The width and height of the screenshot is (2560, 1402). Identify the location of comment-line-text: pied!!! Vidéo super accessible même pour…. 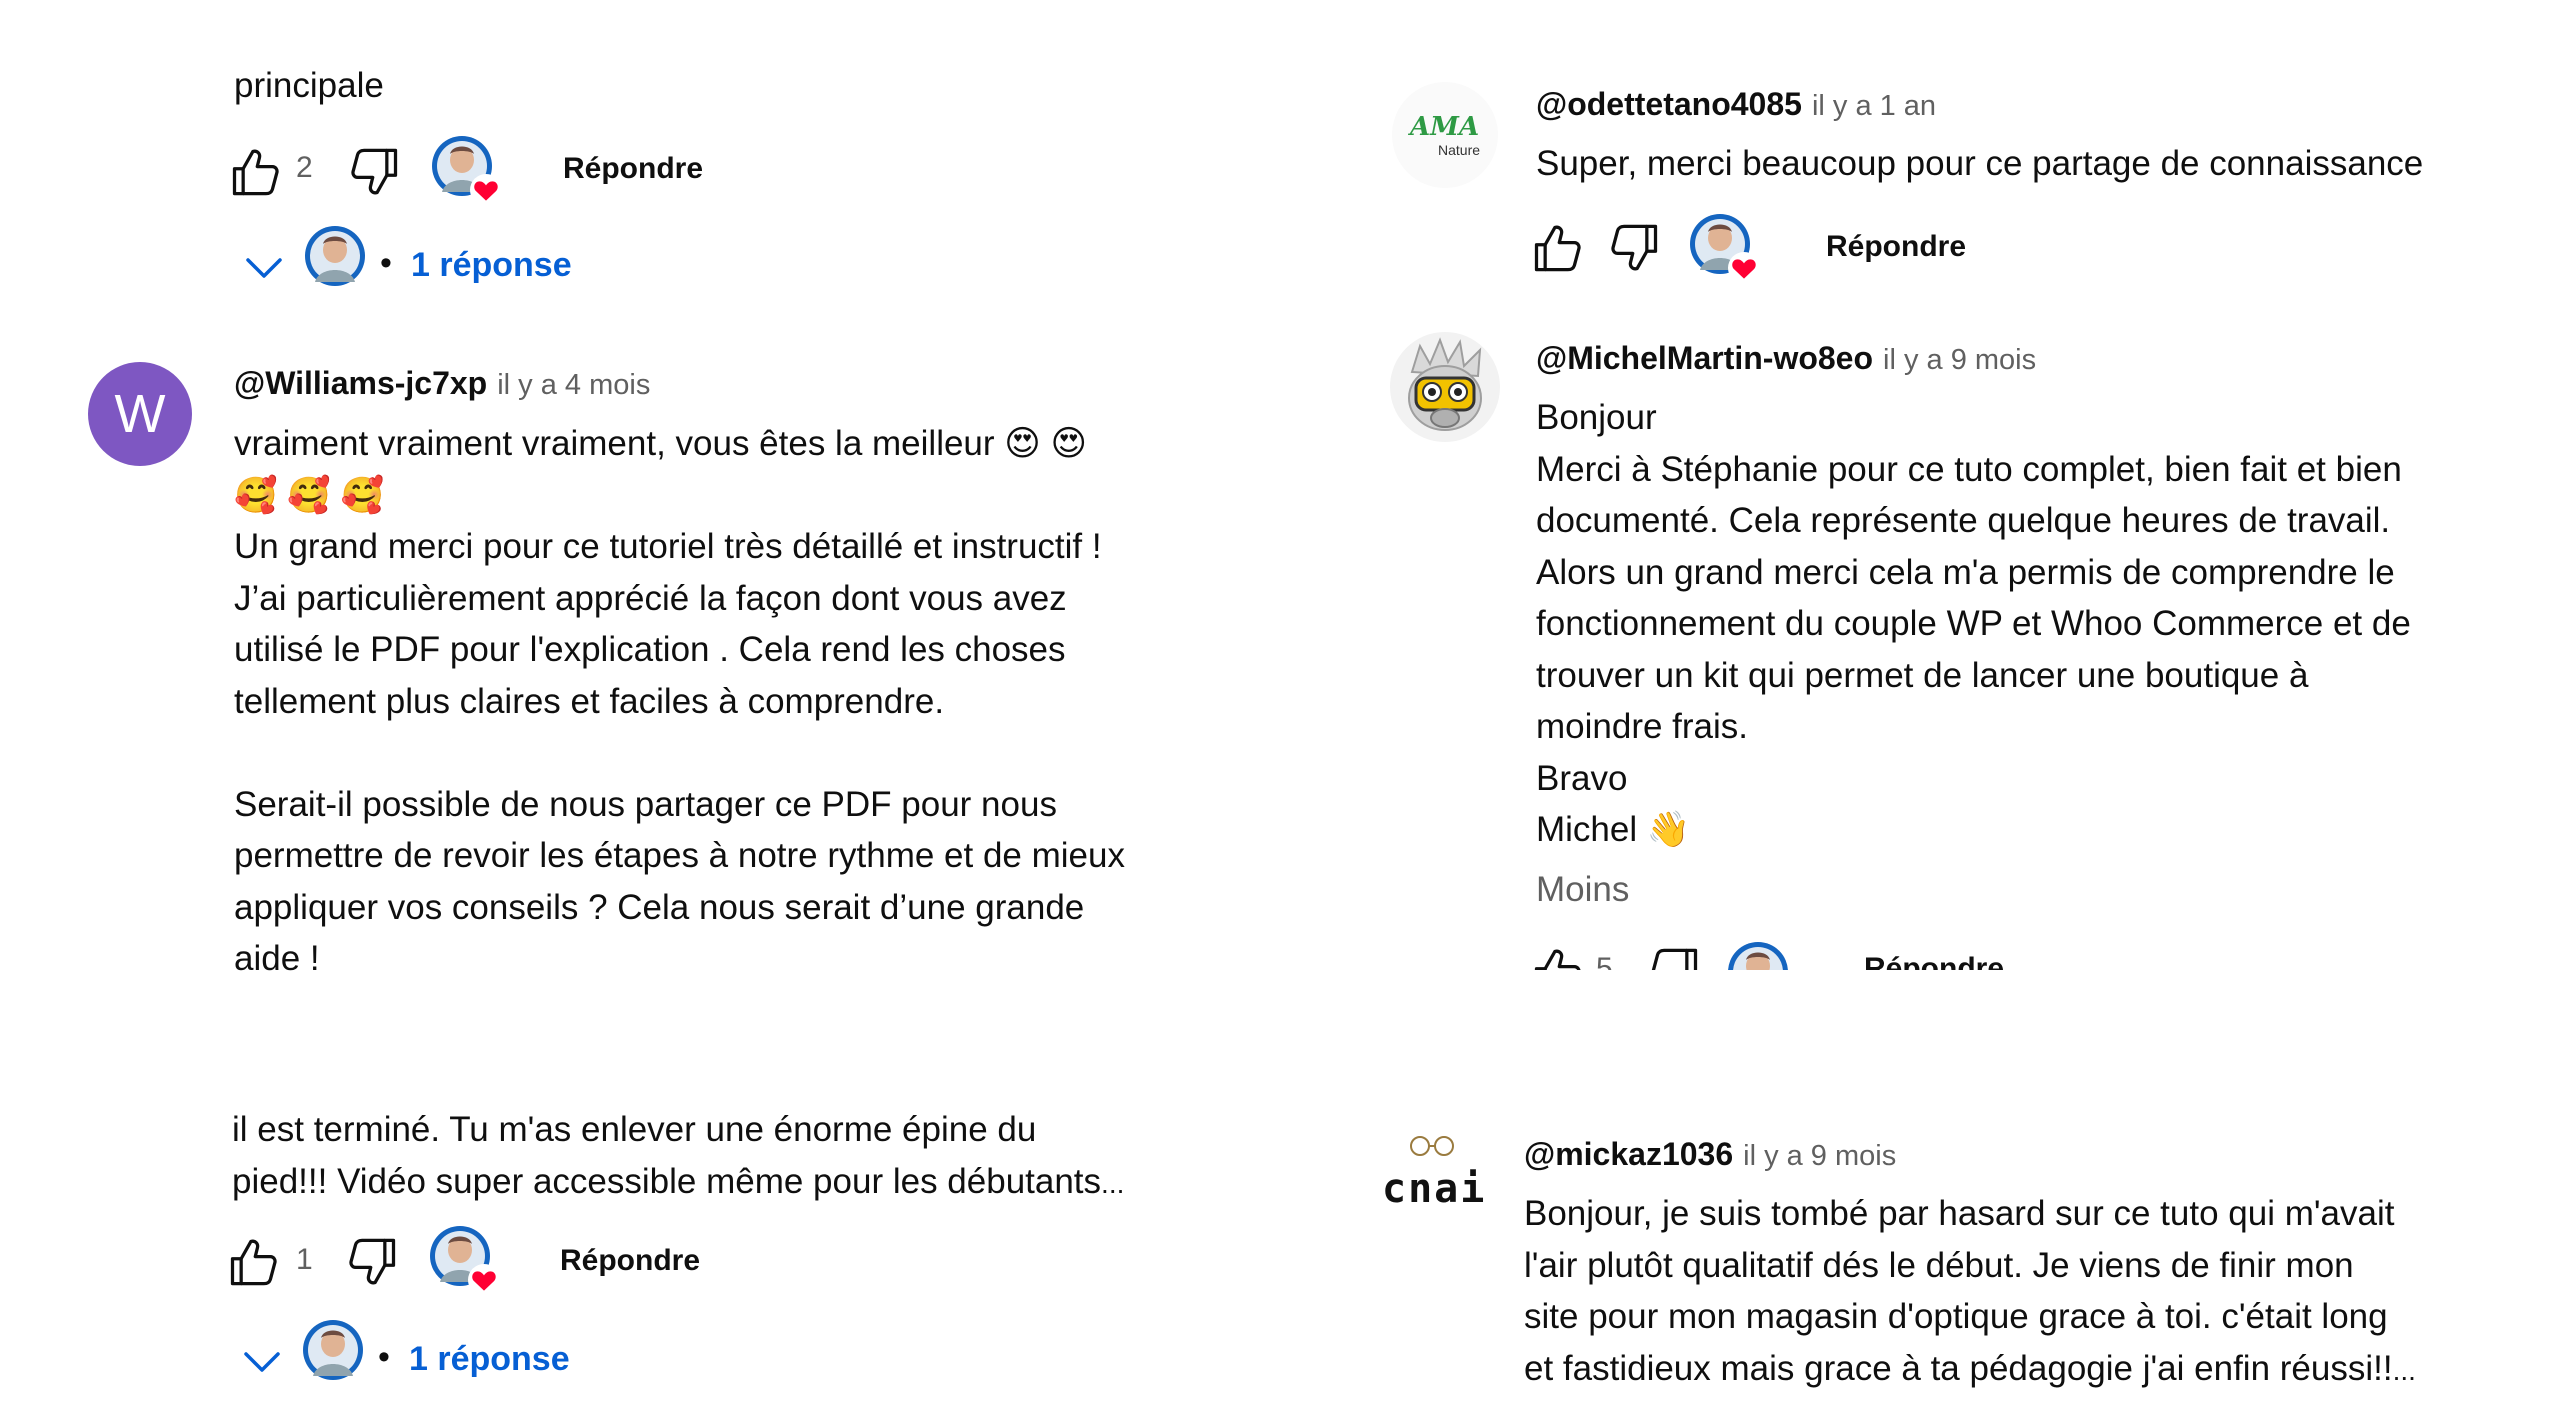
(667, 1181).